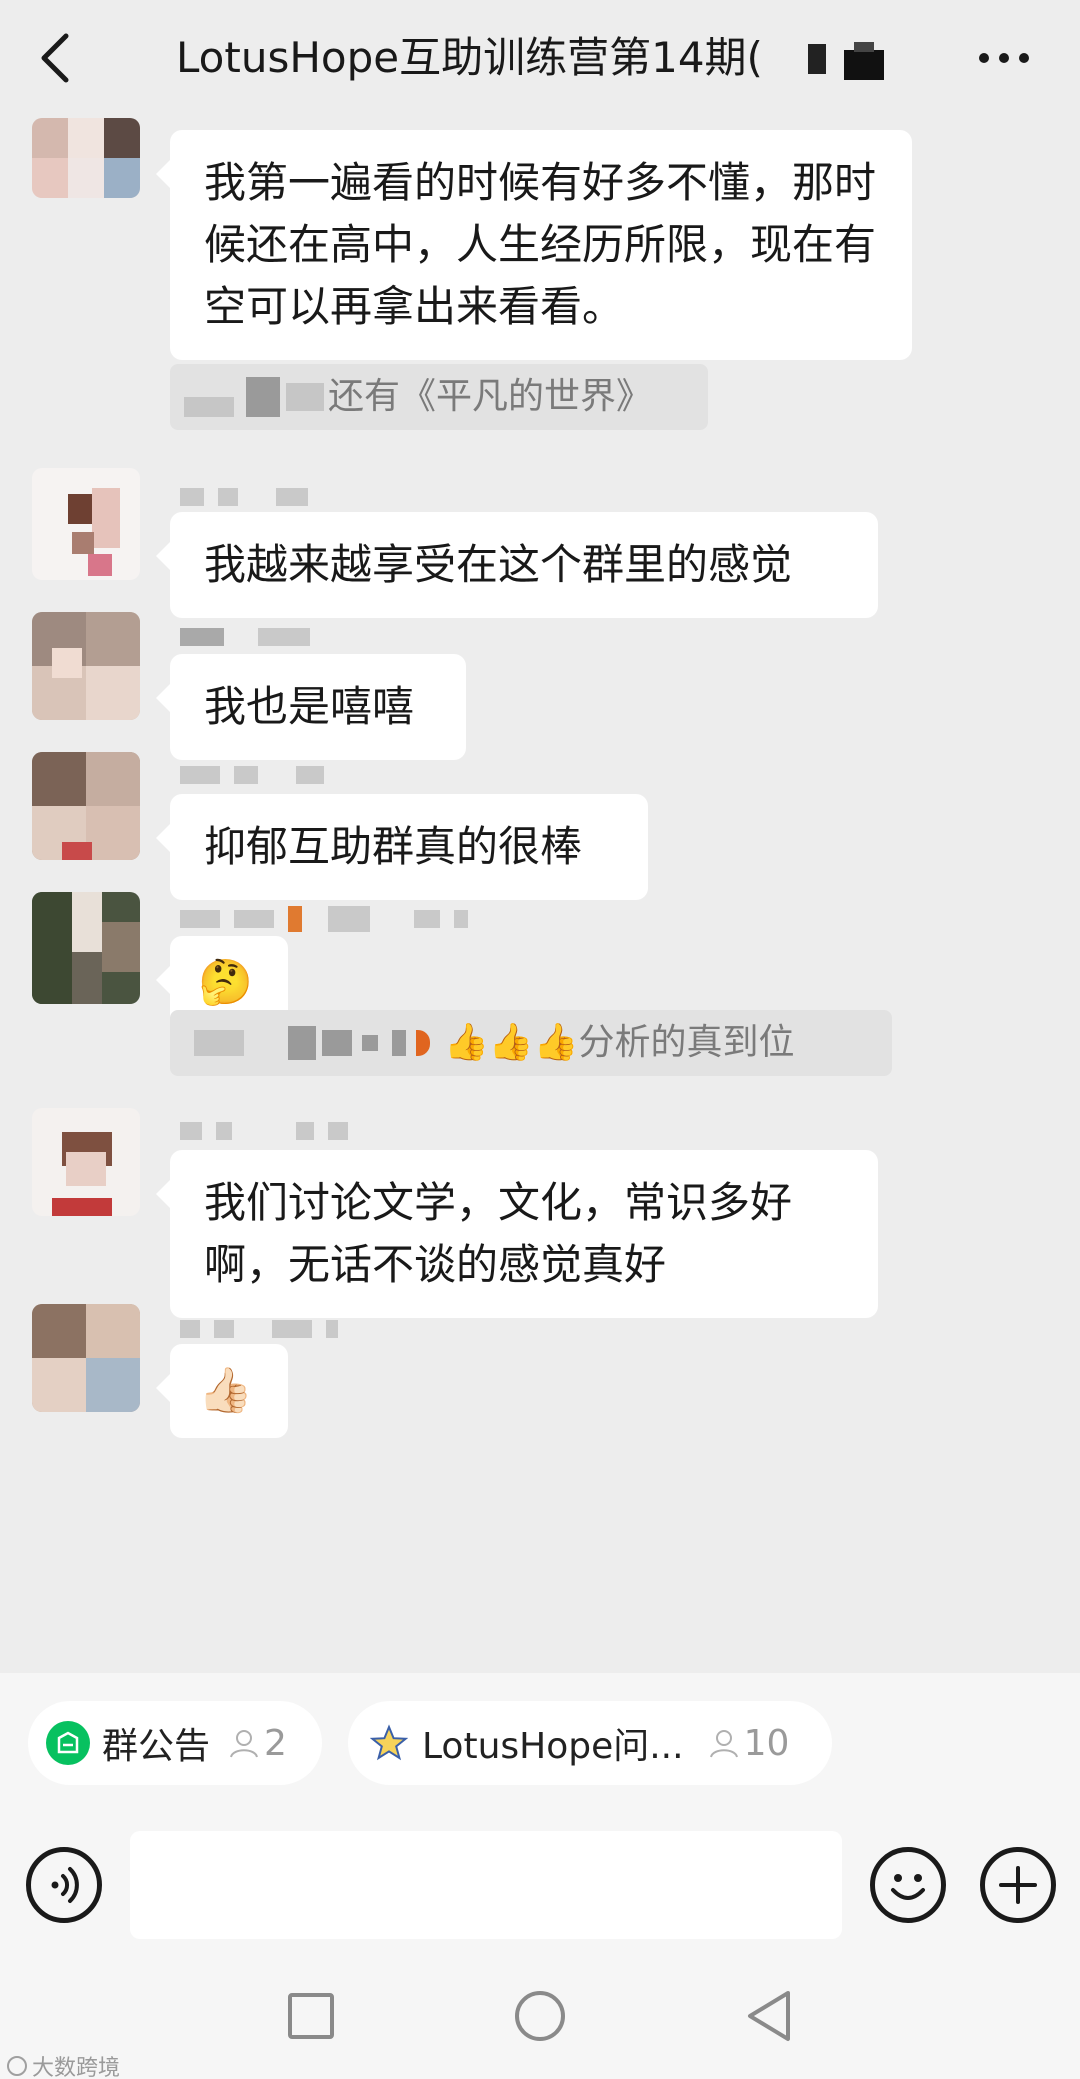 The width and height of the screenshot is (1080, 2079). I want to click on smiley-icon, so click(908, 1887).